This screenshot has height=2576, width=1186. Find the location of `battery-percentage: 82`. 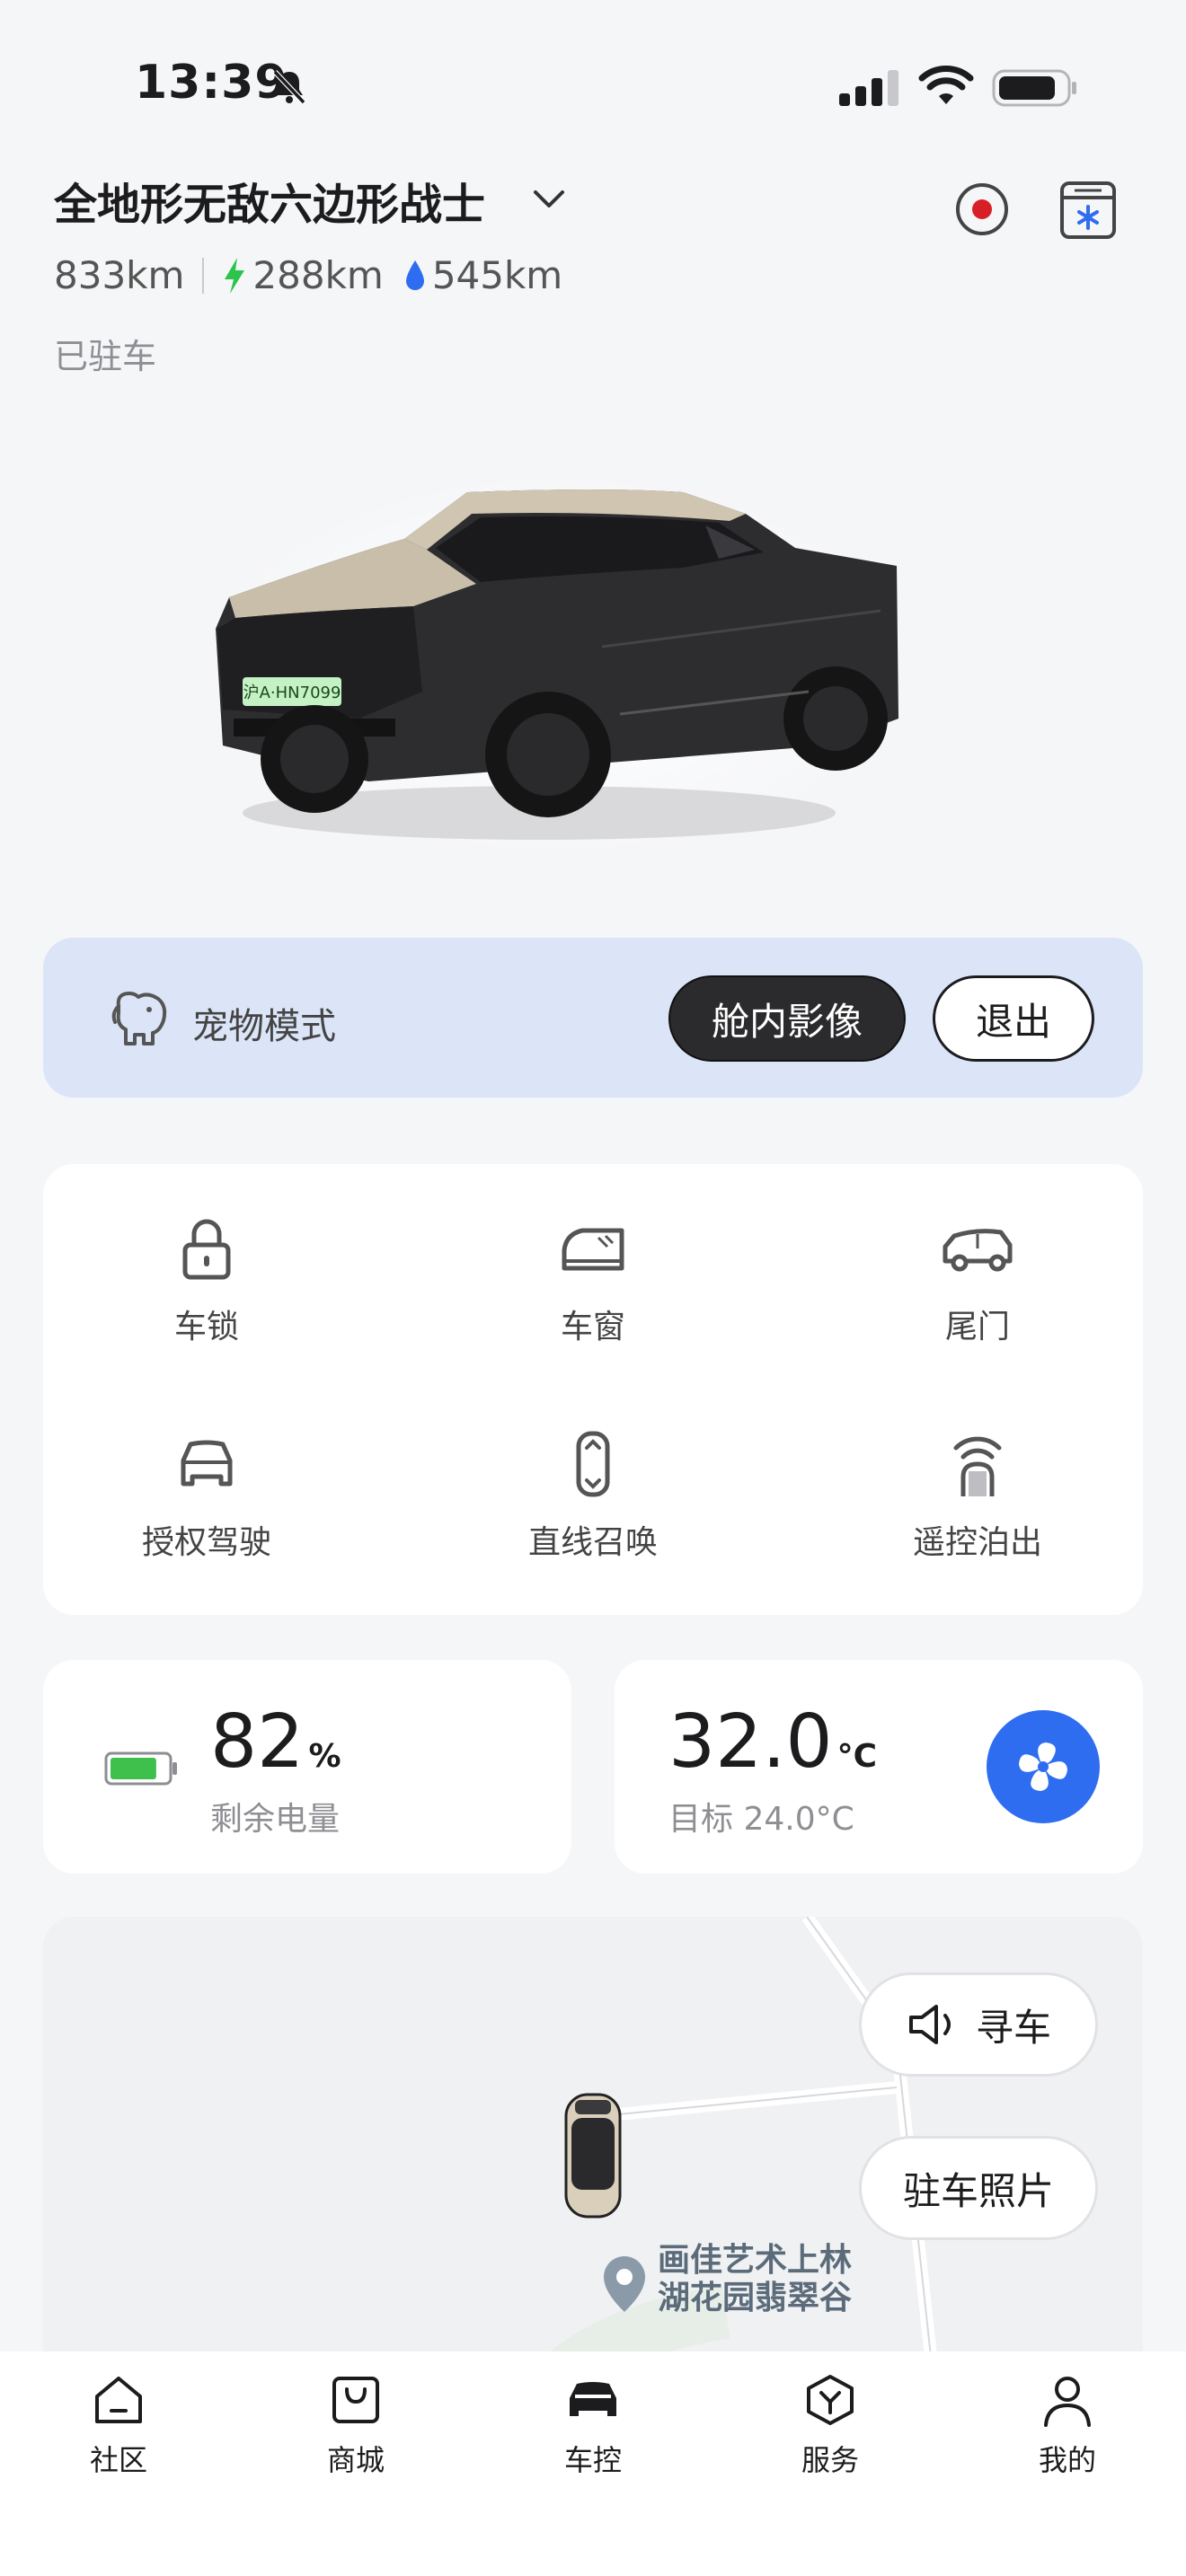

battery-percentage: 82 is located at coordinates (257, 1742).